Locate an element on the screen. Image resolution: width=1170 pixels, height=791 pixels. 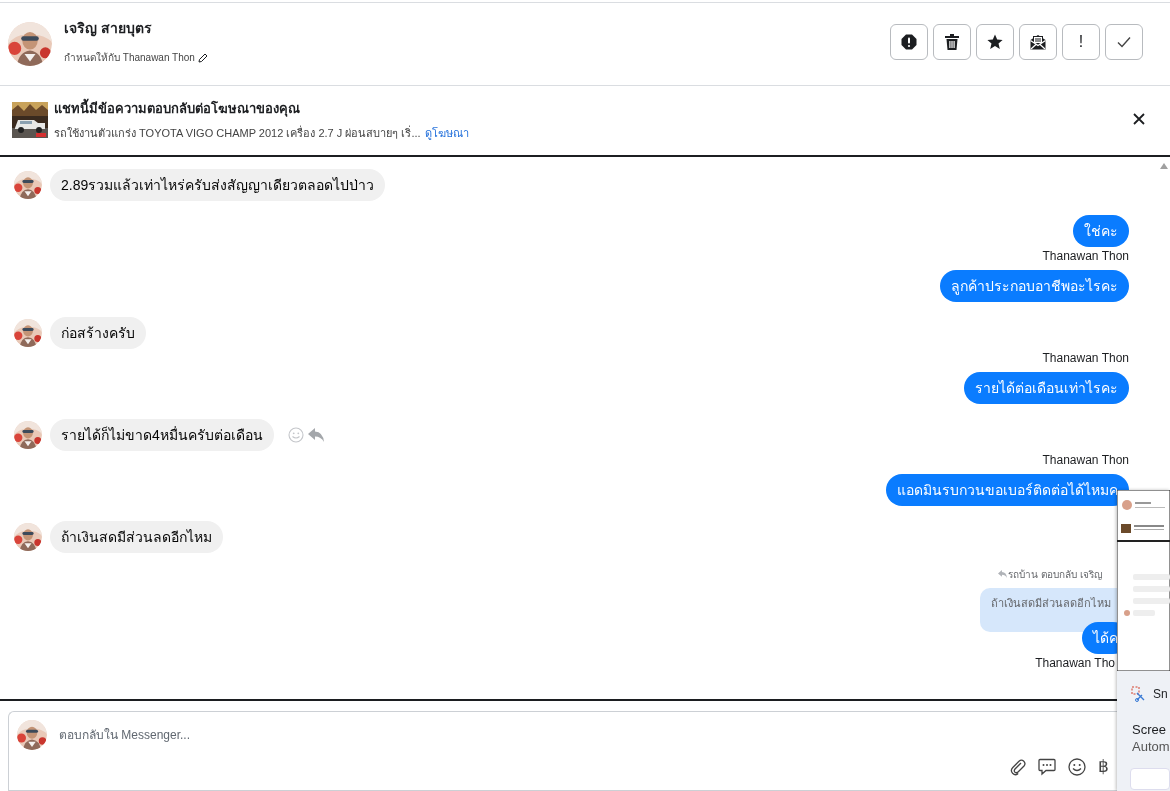
message-bubble: แอดมินรบกวนขอเบอร์ติดต่อได้ไหมค is located at coordinates (1007, 489).